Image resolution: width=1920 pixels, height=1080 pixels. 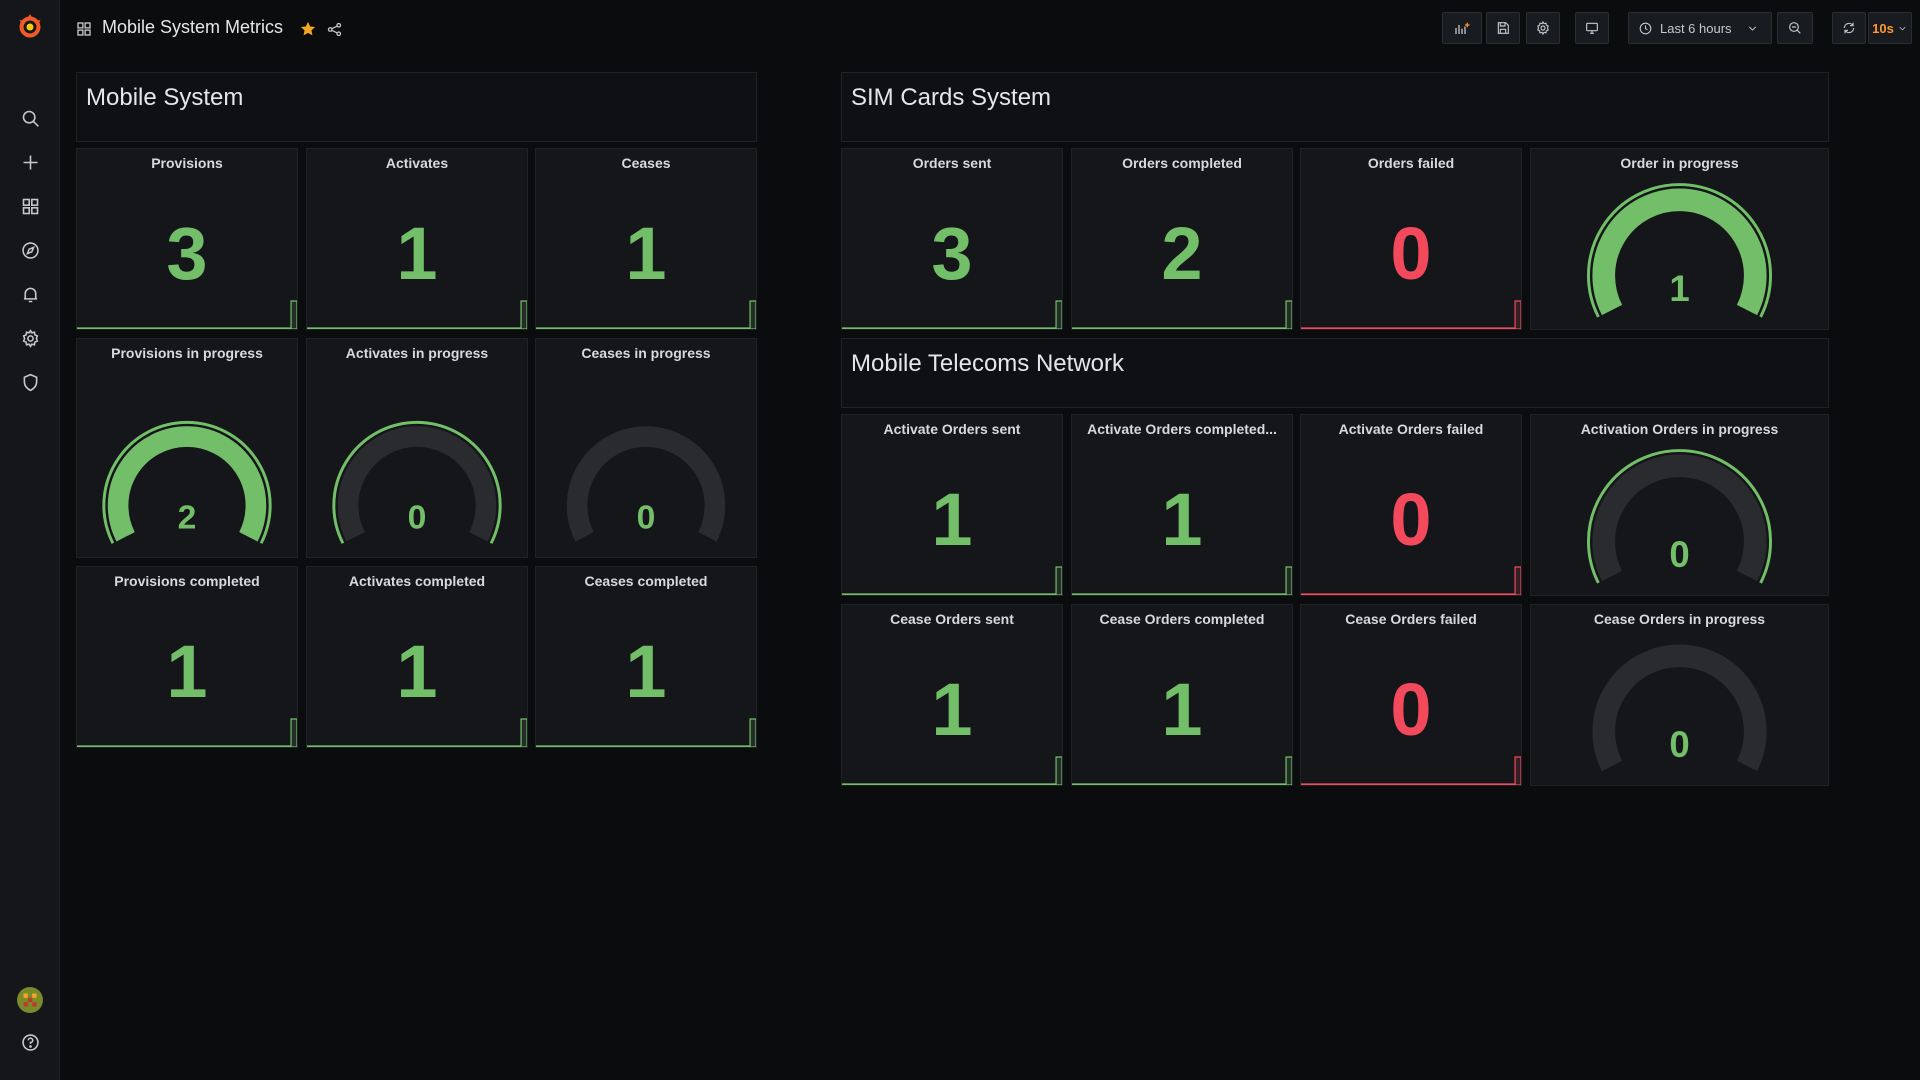 I want to click on search-icon, so click(x=30, y=118).